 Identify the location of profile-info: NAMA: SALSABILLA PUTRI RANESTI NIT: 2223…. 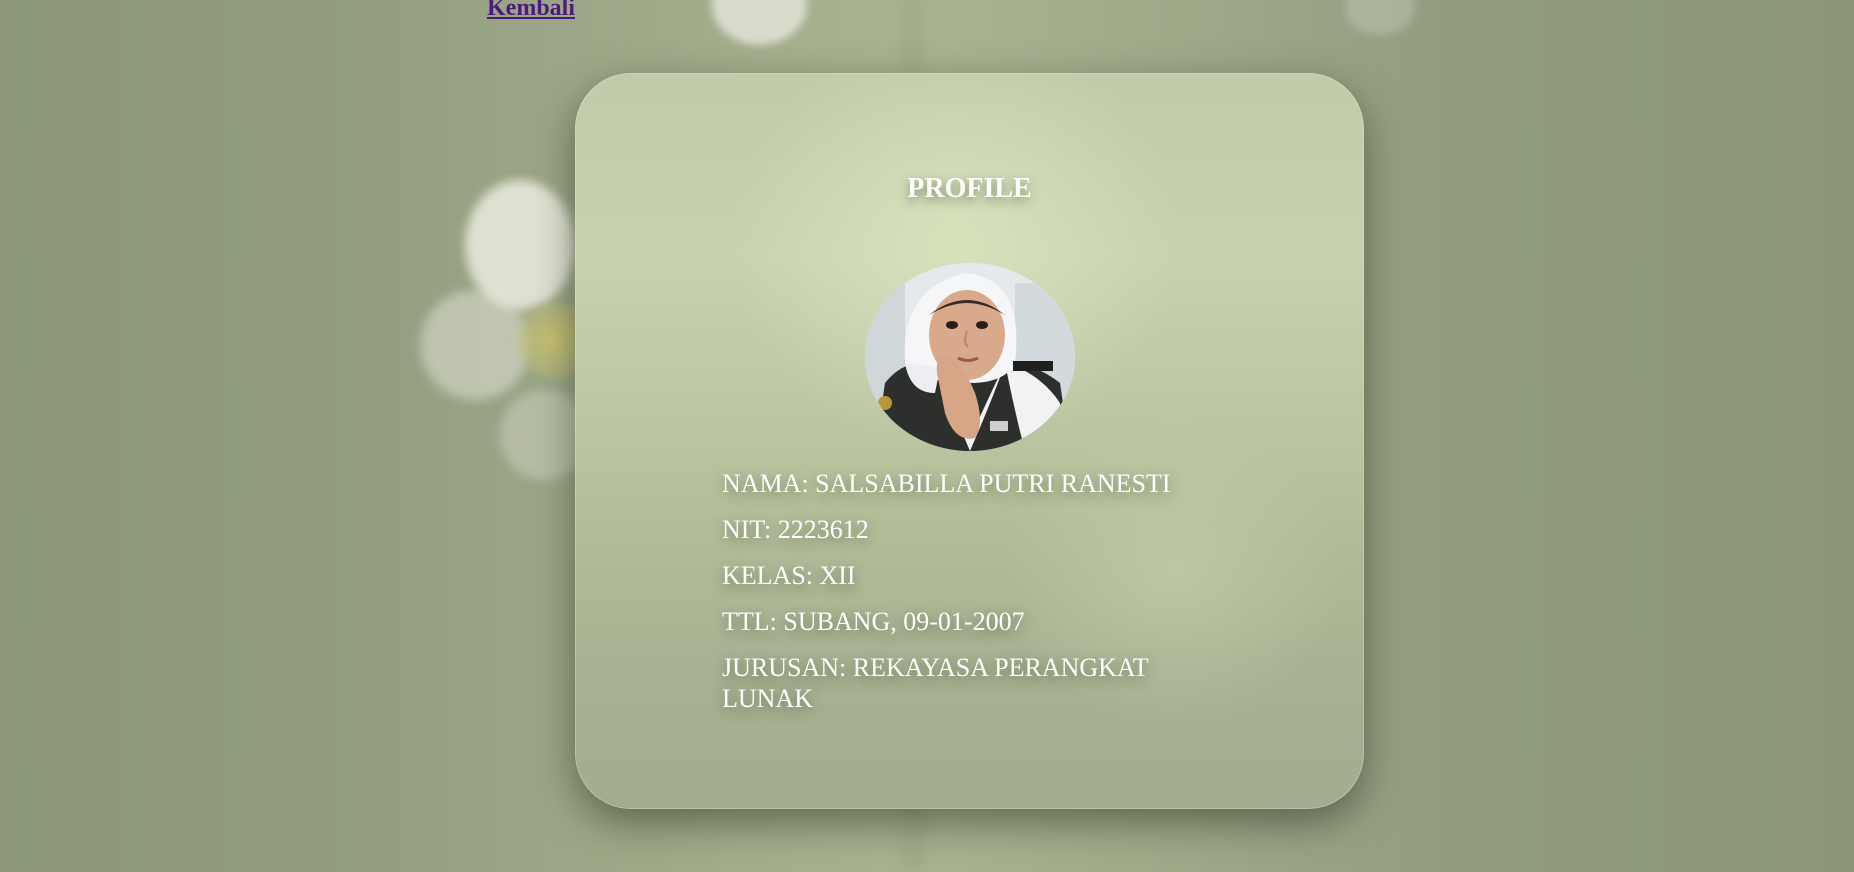
(972, 598).